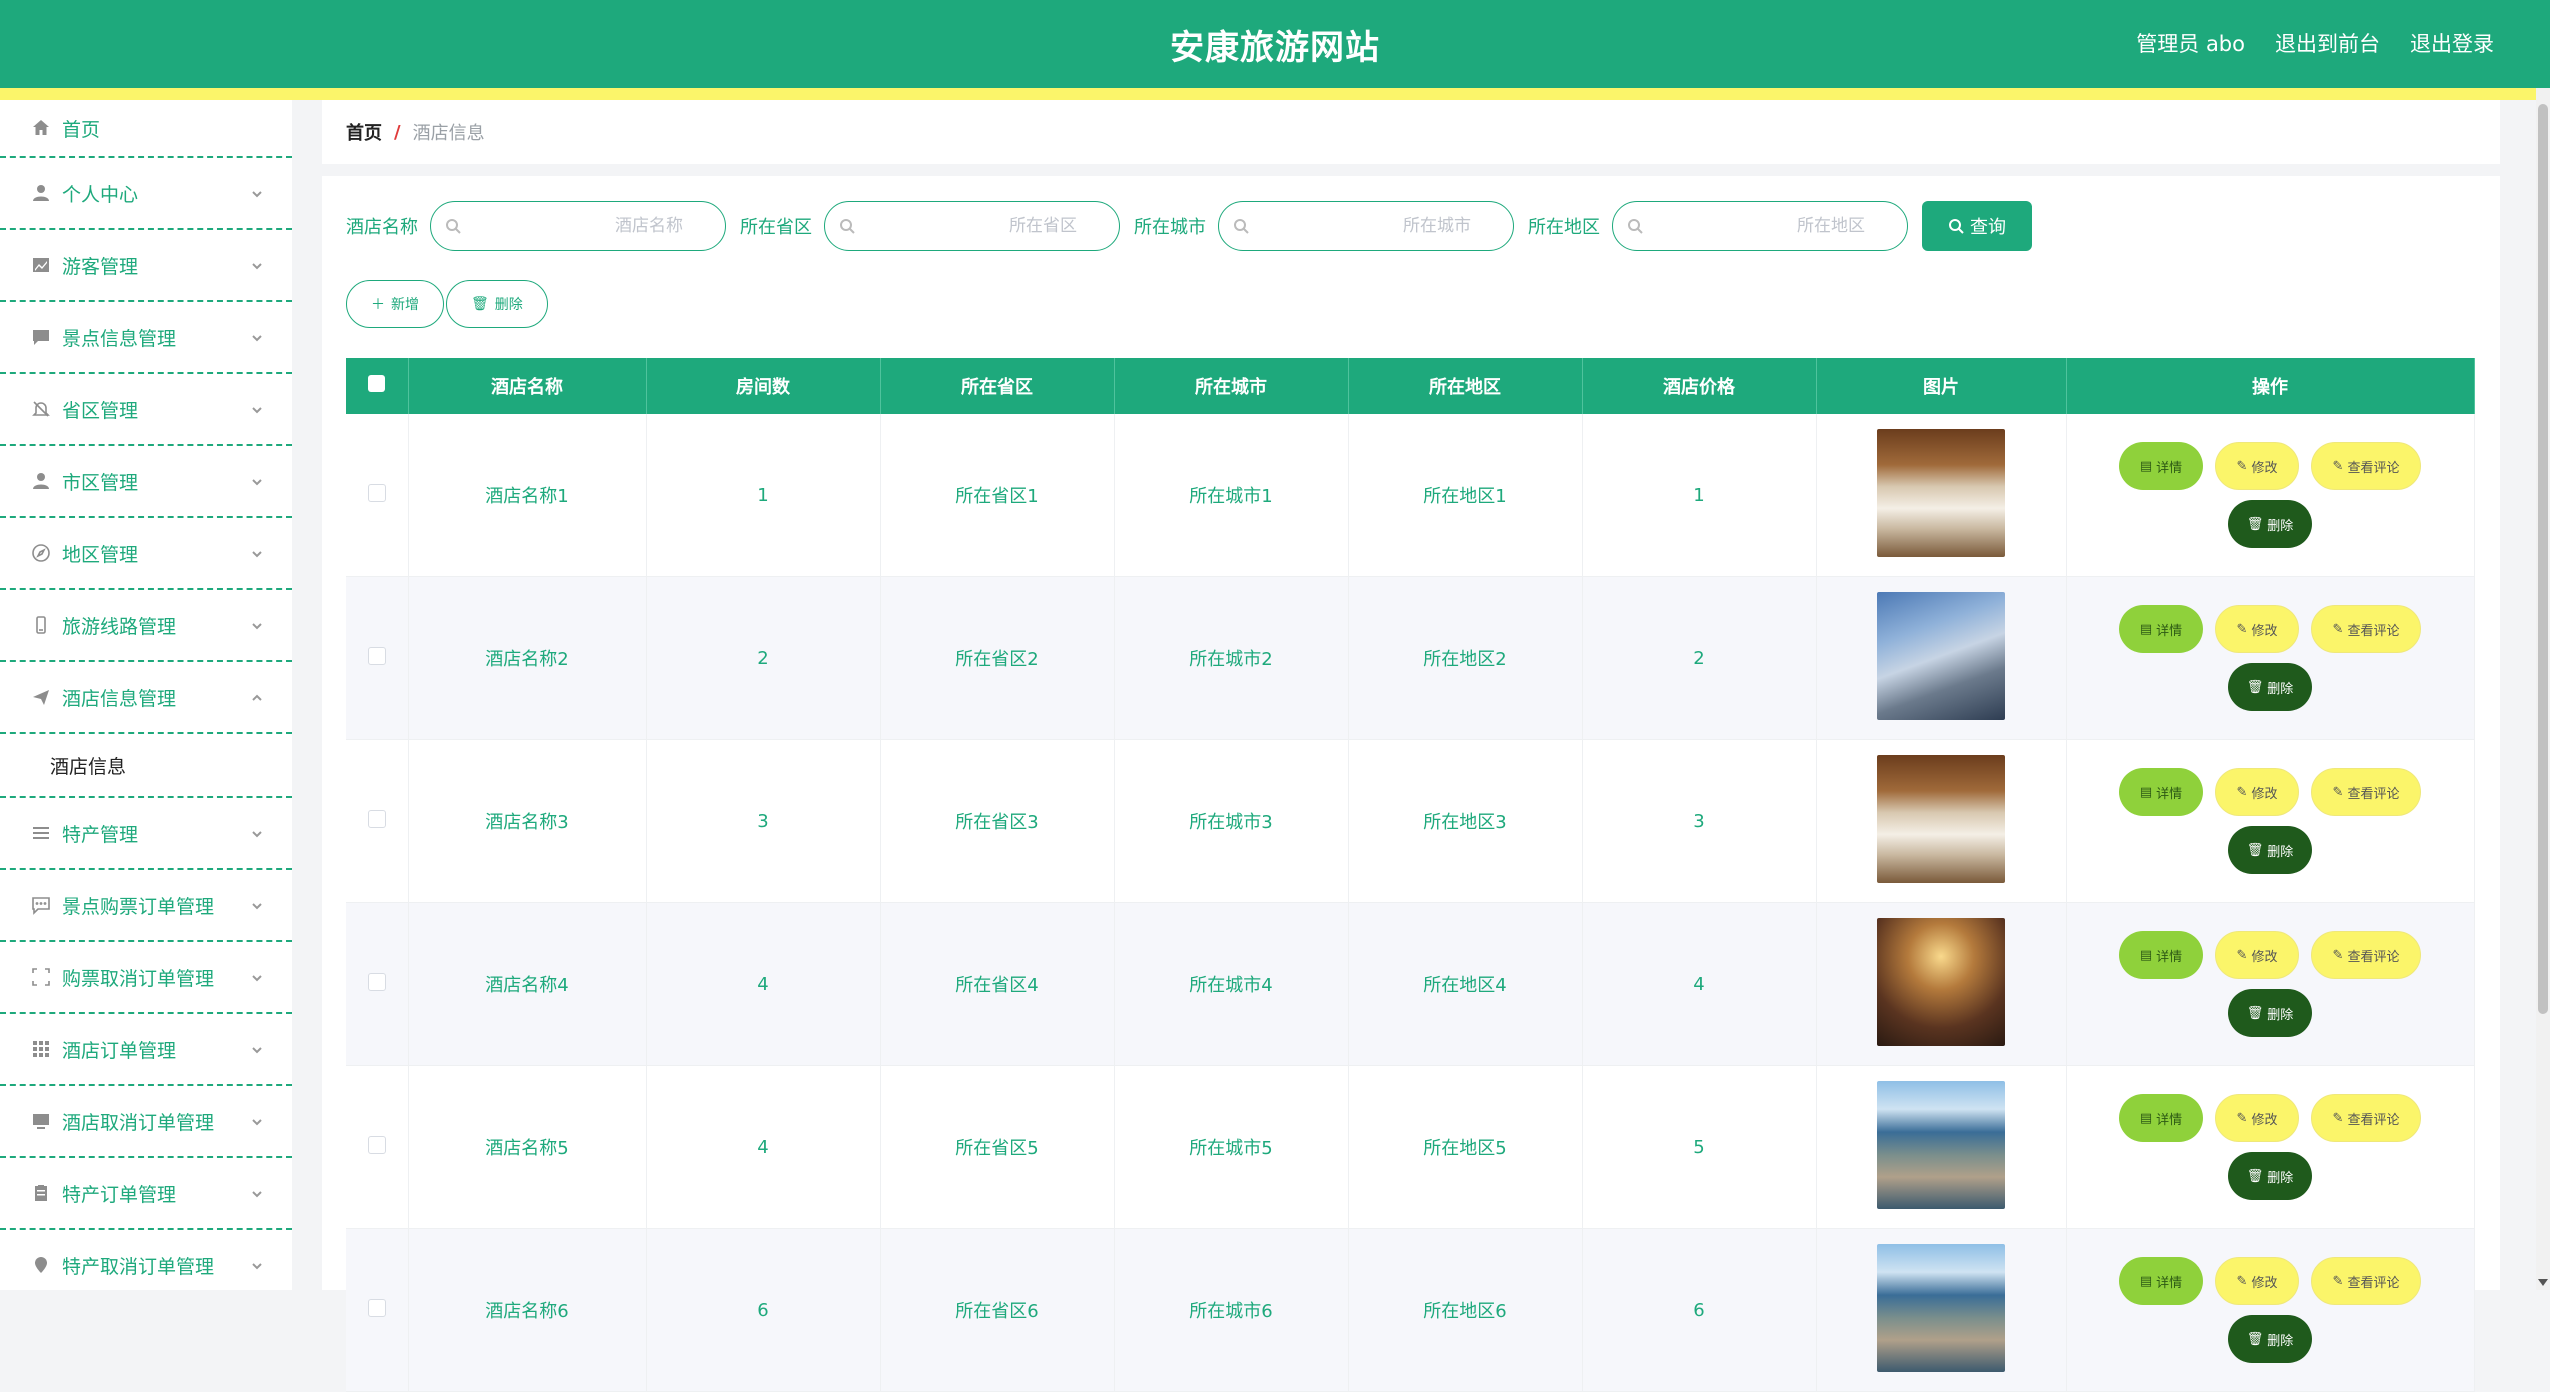 The height and width of the screenshot is (1392, 2550). Describe the element at coordinates (2280, 852) in the screenshot. I see `row-delete-label: 删除` at that location.